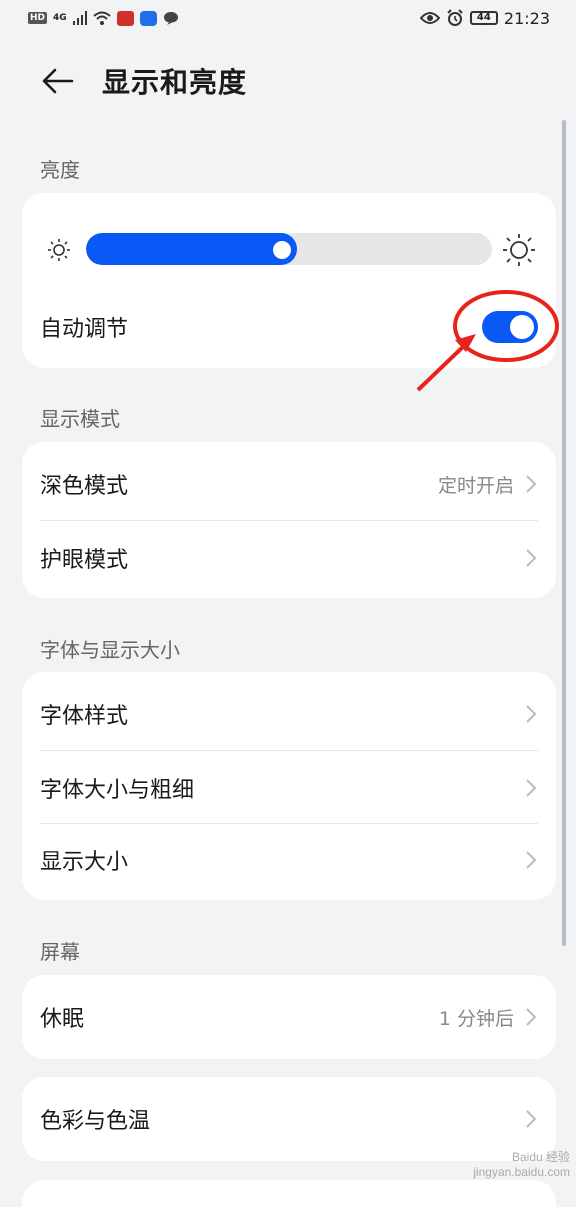 This screenshot has width=576, height=1207. I want to click on hd-badge: HD, so click(38, 18).